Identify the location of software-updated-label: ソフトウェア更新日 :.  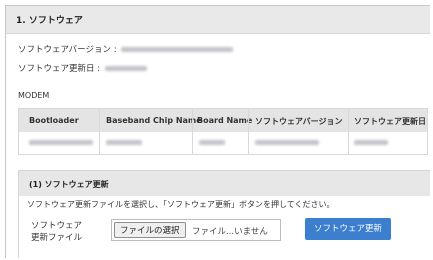
(59, 69).